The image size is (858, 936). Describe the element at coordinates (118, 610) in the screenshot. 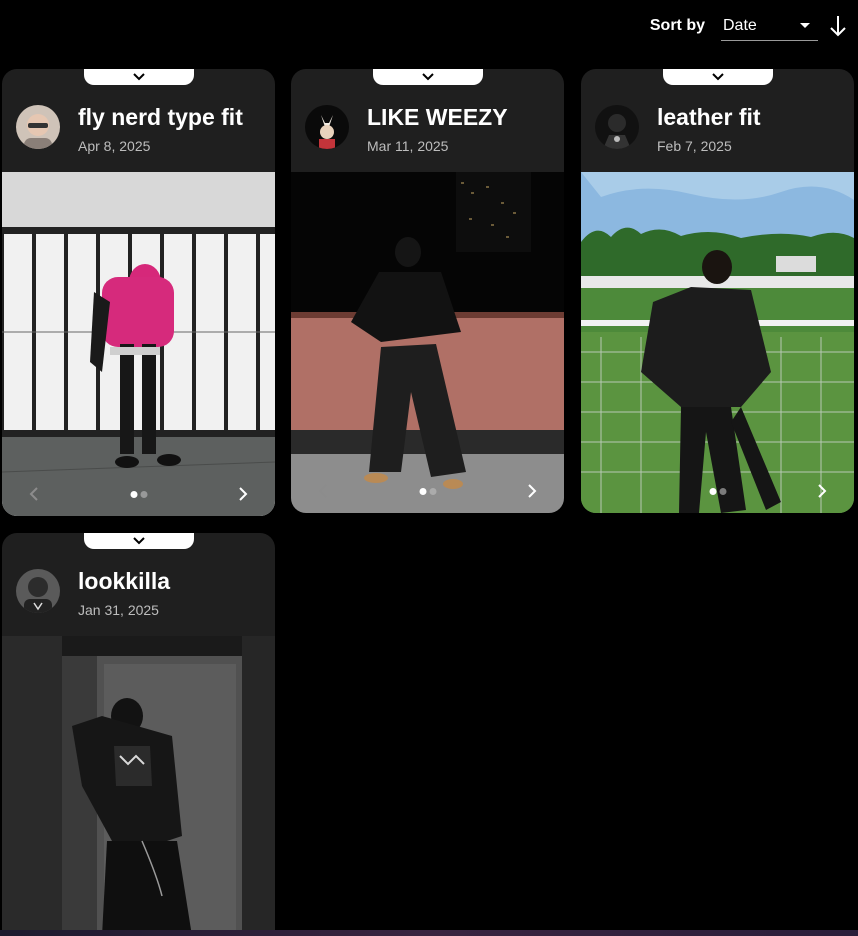

I see `post-date: Jan 31, 2025` at that location.